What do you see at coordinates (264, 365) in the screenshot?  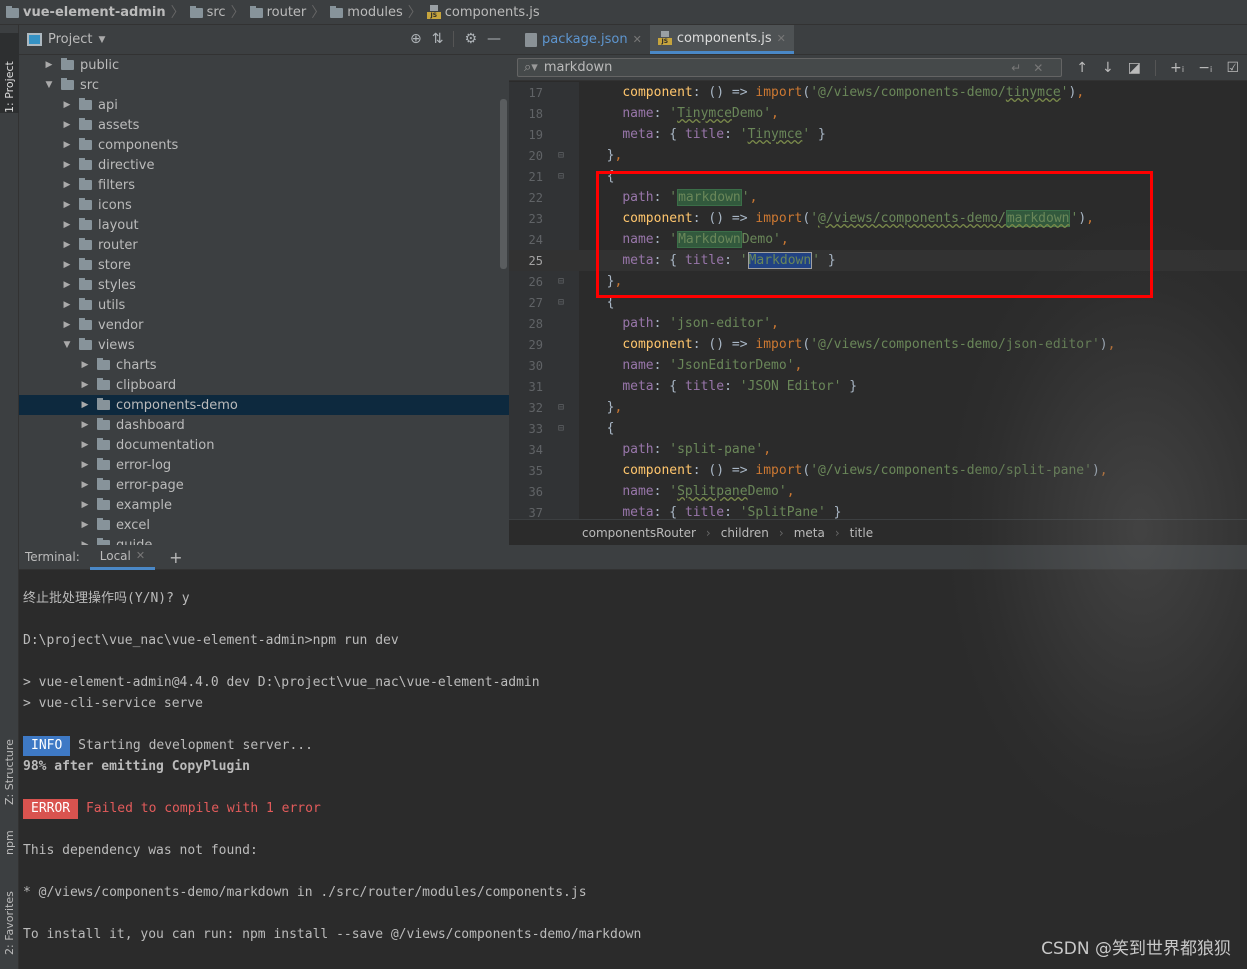 I see `tree-item: ▶ charts` at bounding box center [264, 365].